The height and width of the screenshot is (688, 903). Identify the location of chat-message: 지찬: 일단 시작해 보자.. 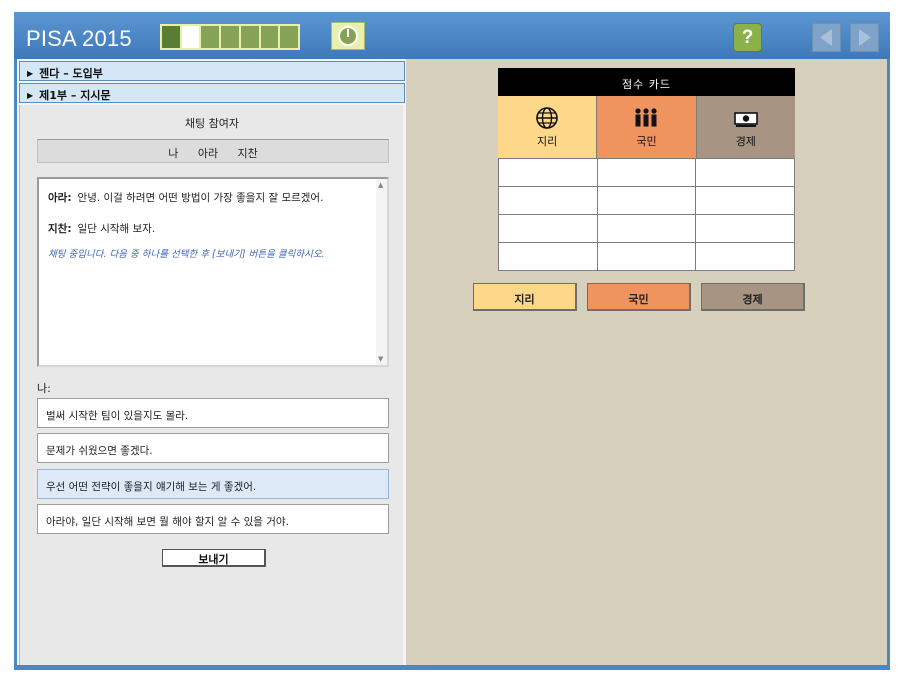
(101, 228).